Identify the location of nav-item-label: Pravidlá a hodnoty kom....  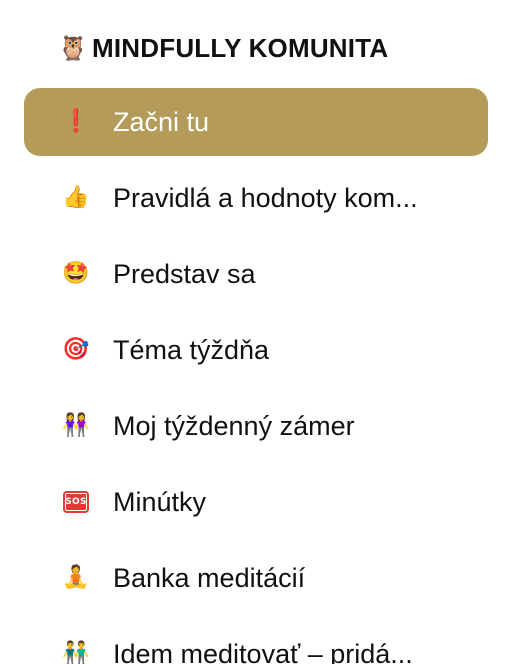
(265, 197).